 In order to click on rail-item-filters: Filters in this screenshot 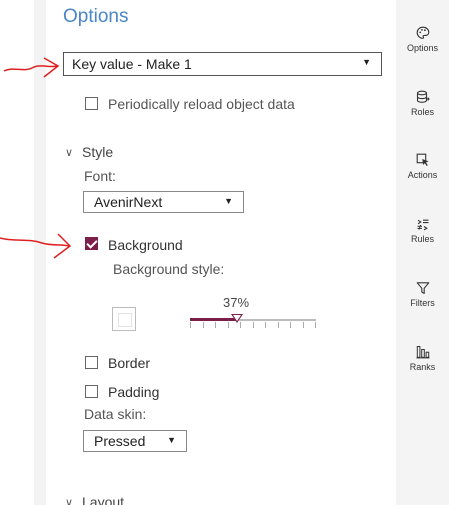, I will do `click(422, 294)`.